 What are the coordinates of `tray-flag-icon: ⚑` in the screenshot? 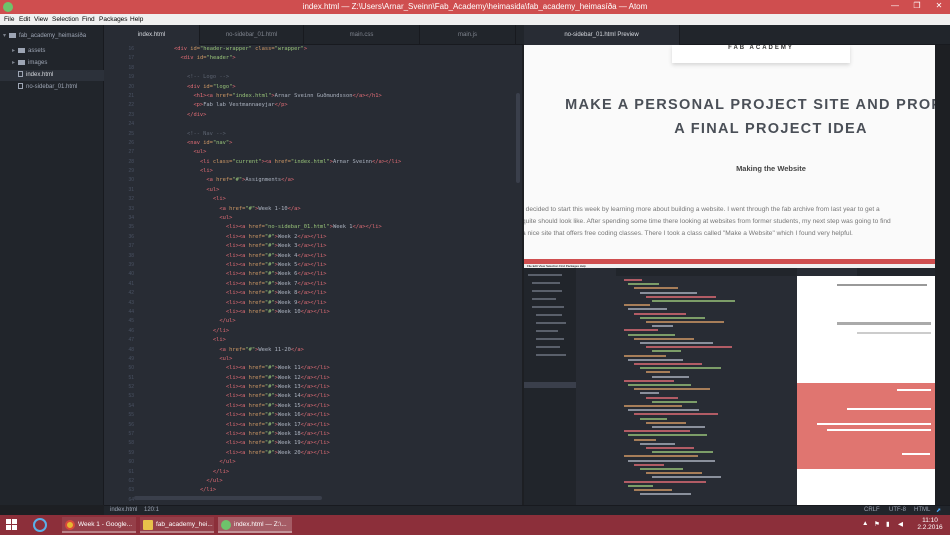 It's located at (877, 524).